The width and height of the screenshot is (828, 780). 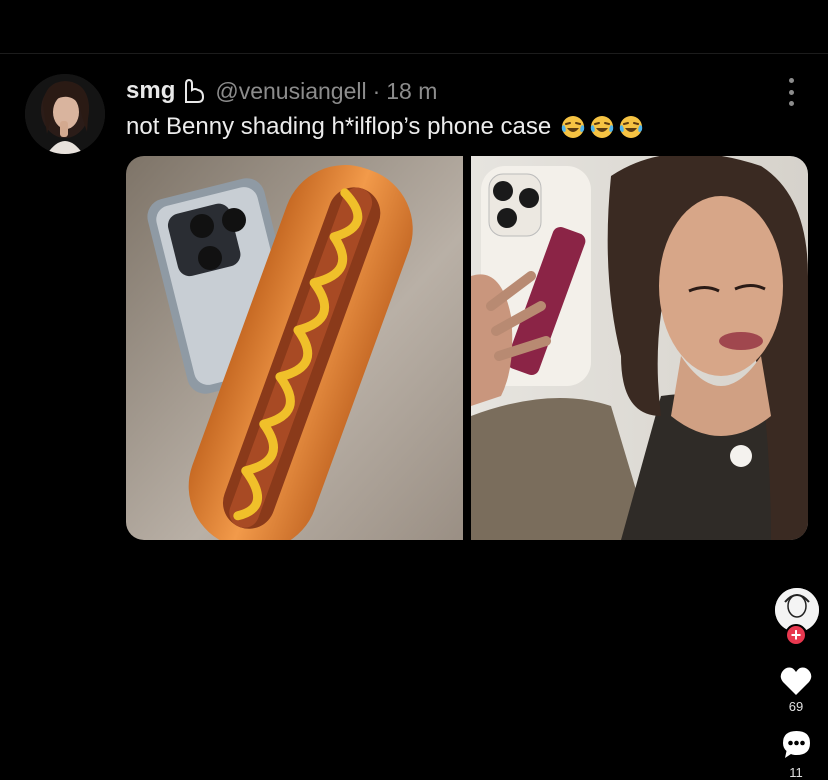 What do you see at coordinates (150, 91) in the screenshot?
I see `display-name: smg` at bounding box center [150, 91].